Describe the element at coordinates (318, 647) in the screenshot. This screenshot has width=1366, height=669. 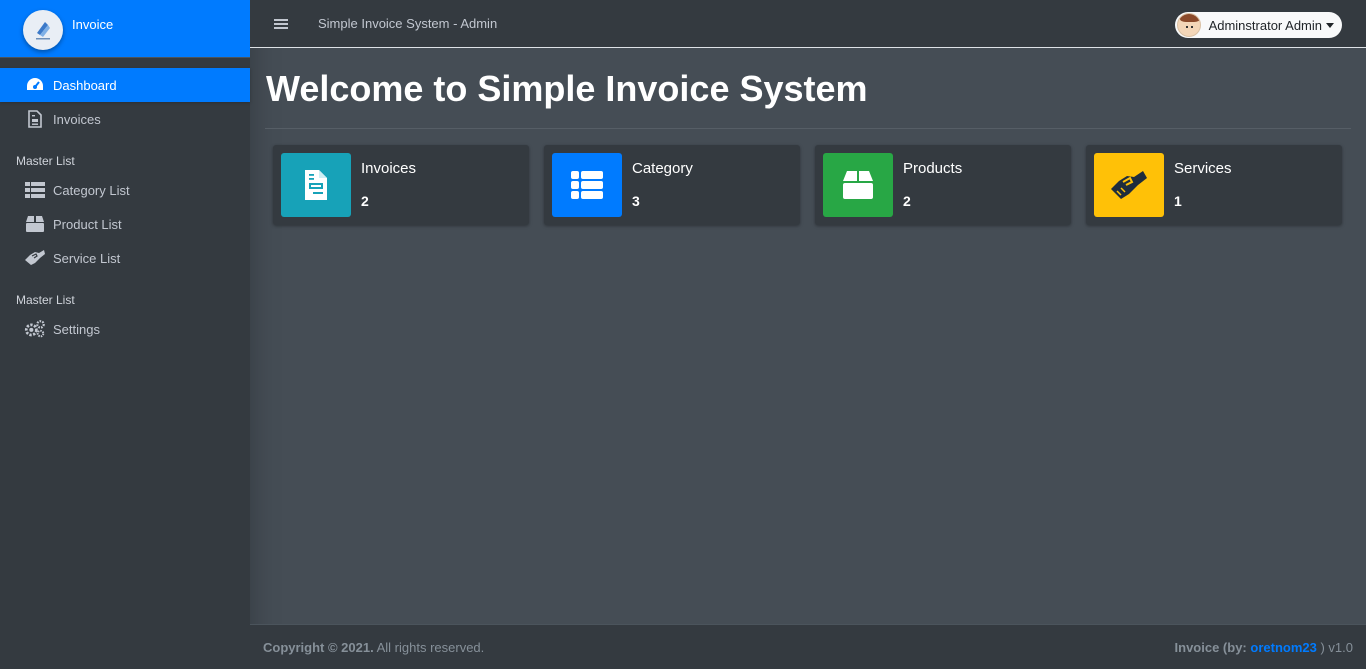
I see `copyright-text: Copyright © 2021.` at that location.